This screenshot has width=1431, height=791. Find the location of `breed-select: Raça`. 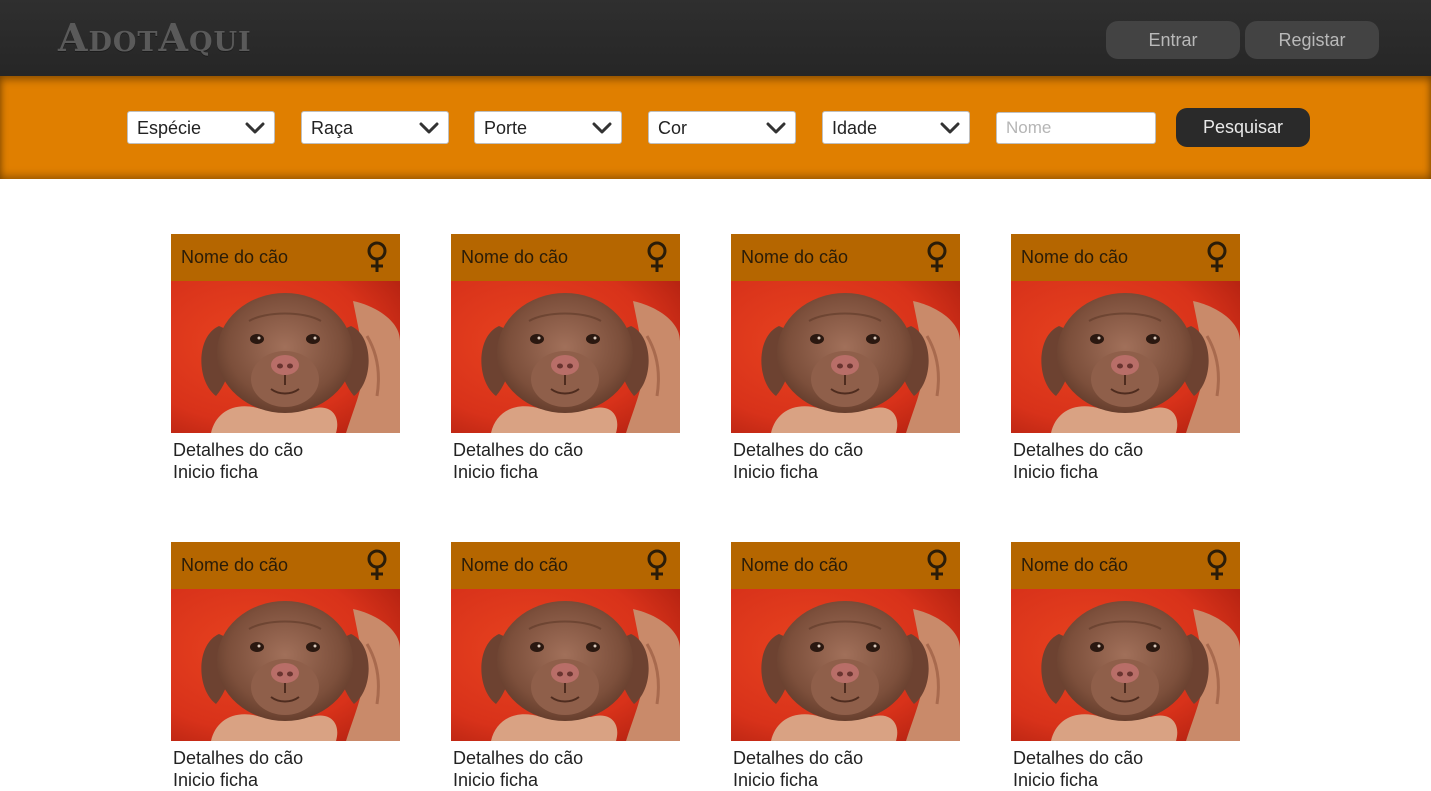

breed-select: Raça is located at coordinates (375, 127).